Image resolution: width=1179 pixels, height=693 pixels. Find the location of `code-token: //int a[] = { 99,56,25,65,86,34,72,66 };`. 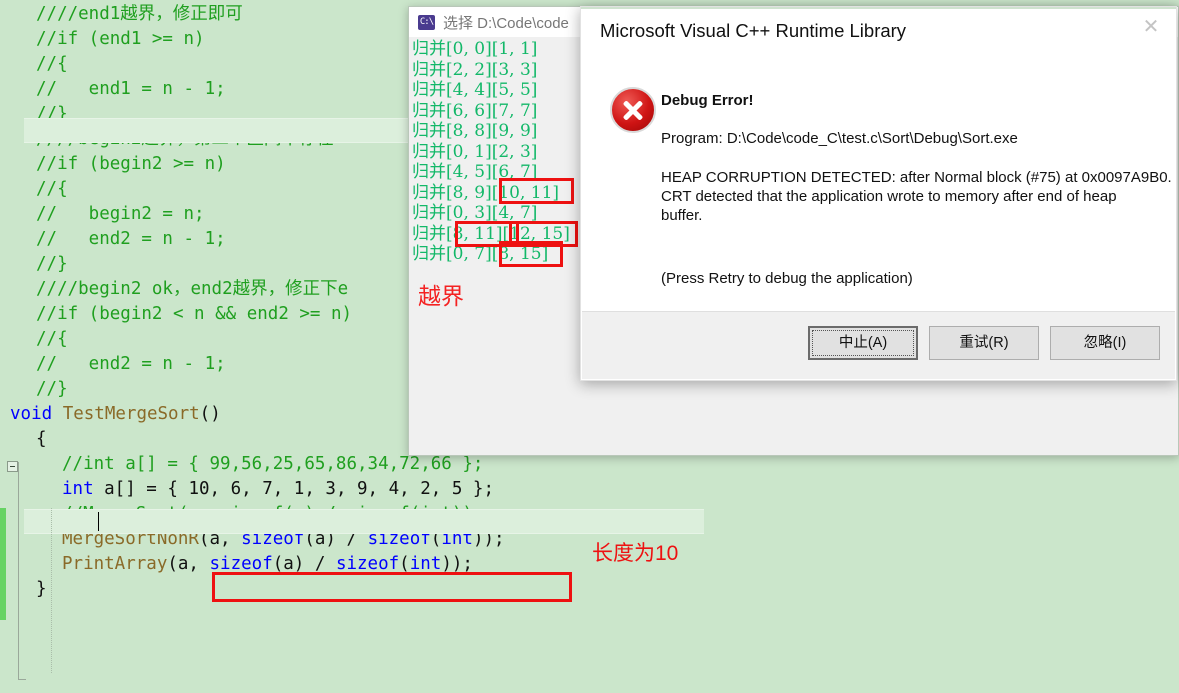

code-token: //int a[] = { 99,56,25,65,86,34,72,66 }; is located at coordinates (273, 464).